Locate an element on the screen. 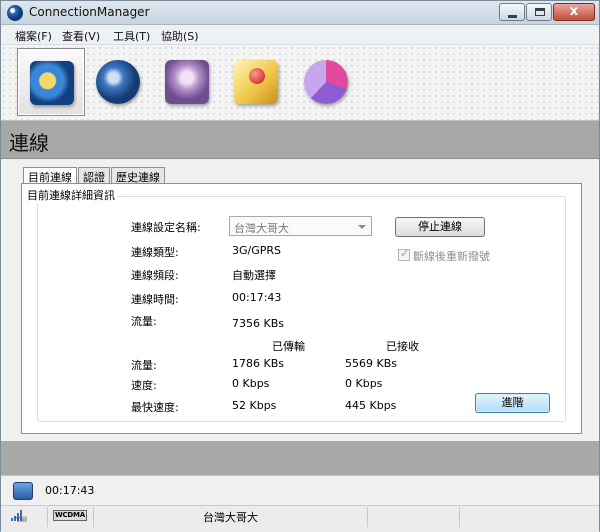  authentication-icon is located at coordinates (118, 82).